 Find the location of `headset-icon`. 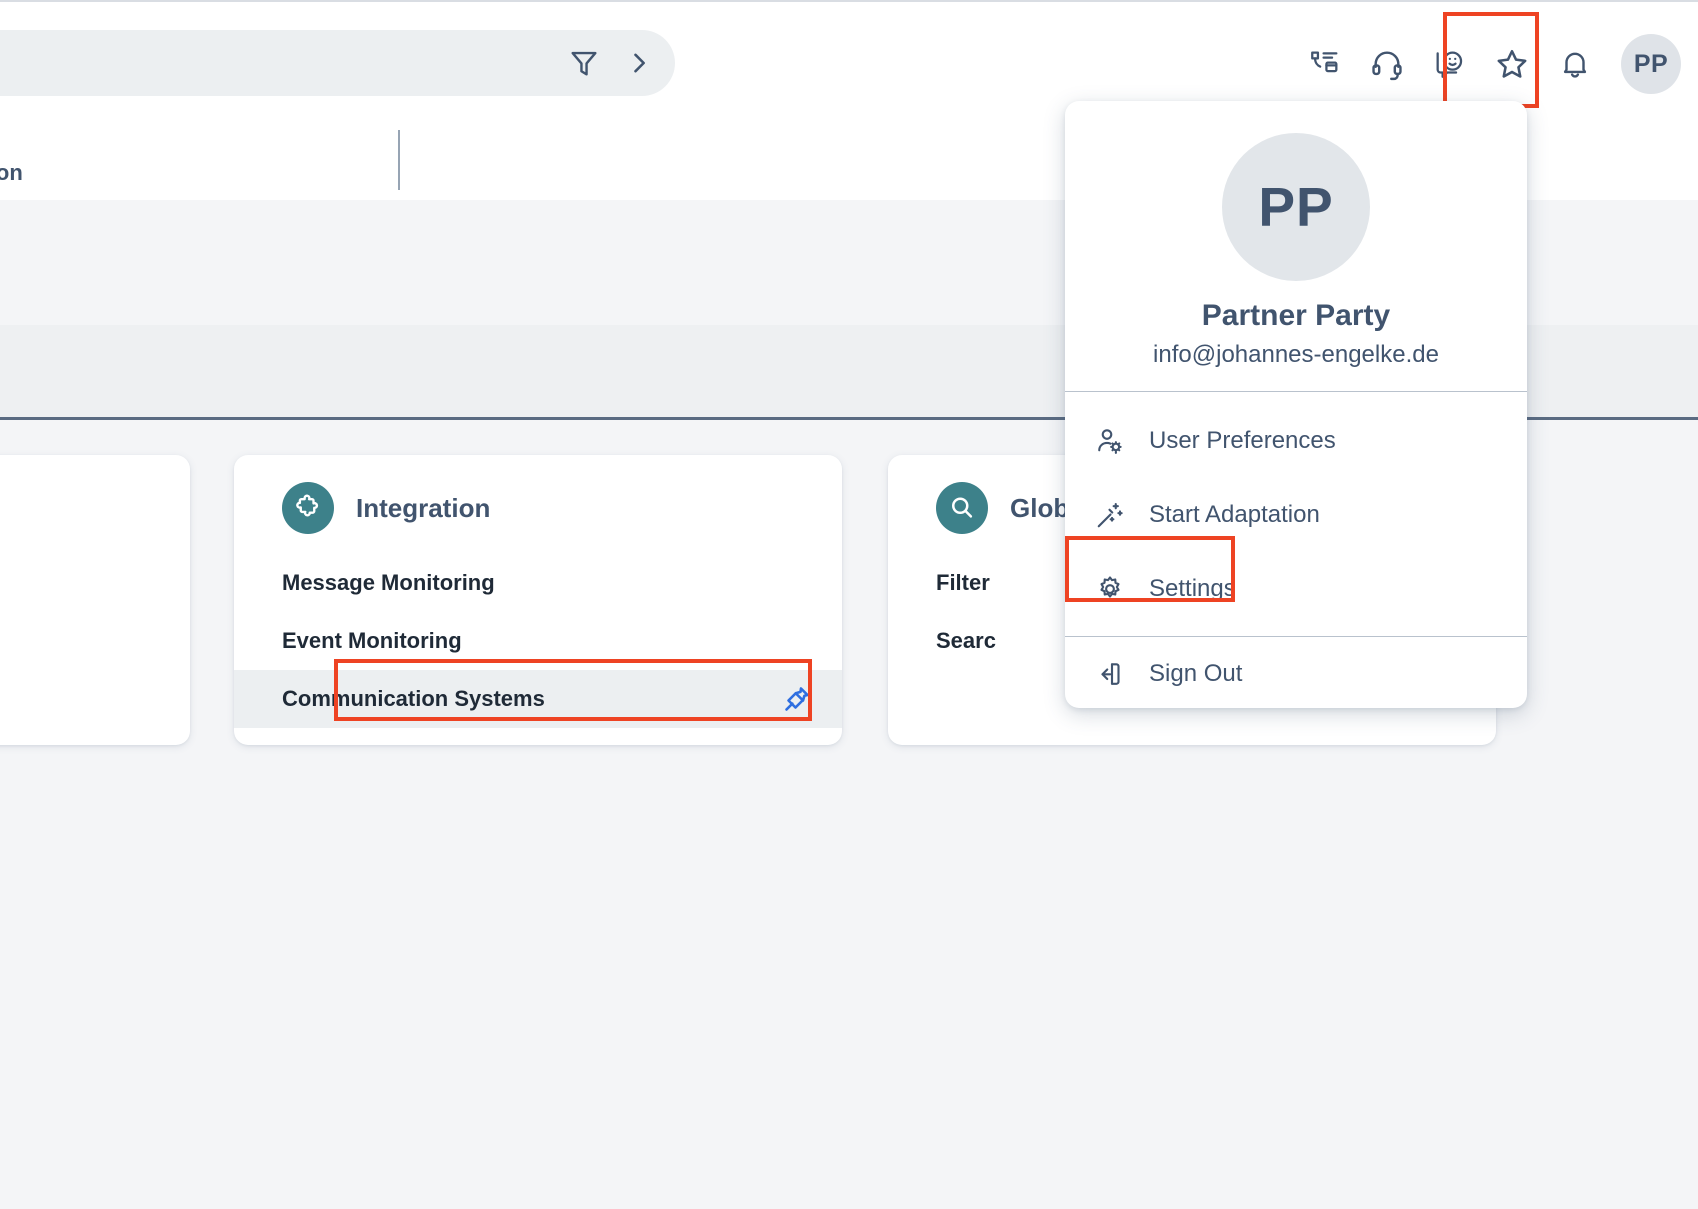

headset-icon is located at coordinates (1387, 64).